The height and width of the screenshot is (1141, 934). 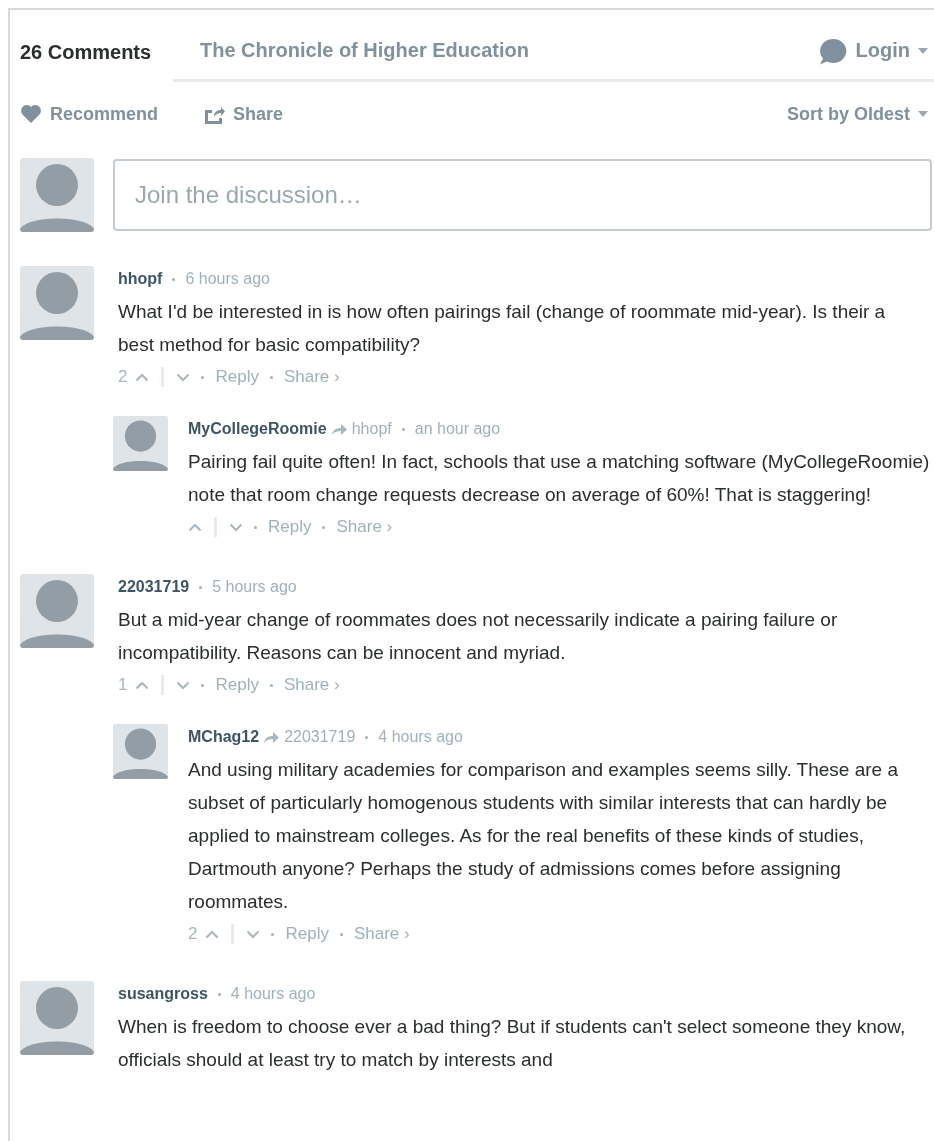 I want to click on comment-text: And using military academies for comparison and examples seems silly. These are a subset of particularly homogenous students with similar interests that can hardly be applied to mainstream colleges. As for the real benefits of these kinds of studies, Dartmouth anyone? Perhaps the study of admissions comes before assigning roommates., so click(x=543, y=836).